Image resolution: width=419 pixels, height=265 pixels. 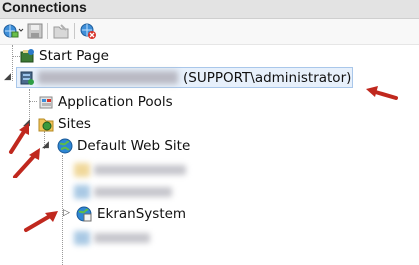 I want to click on tree-item-sites: ◢ Sites, so click(x=209, y=124).